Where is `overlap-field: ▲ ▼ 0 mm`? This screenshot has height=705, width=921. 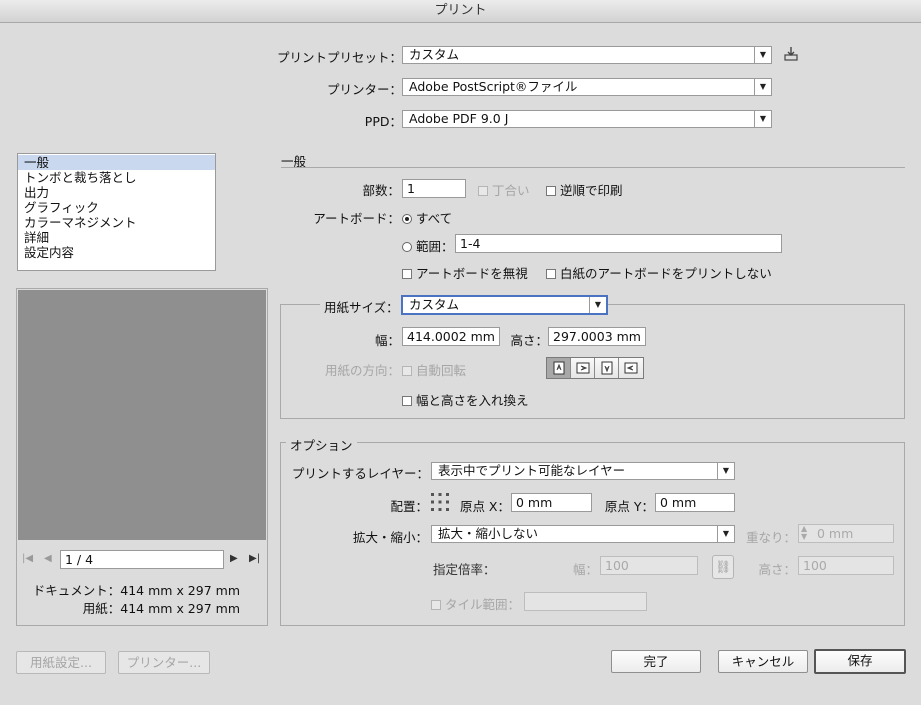
overlap-field: ▲ ▼ 0 mm is located at coordinates (846, 533).